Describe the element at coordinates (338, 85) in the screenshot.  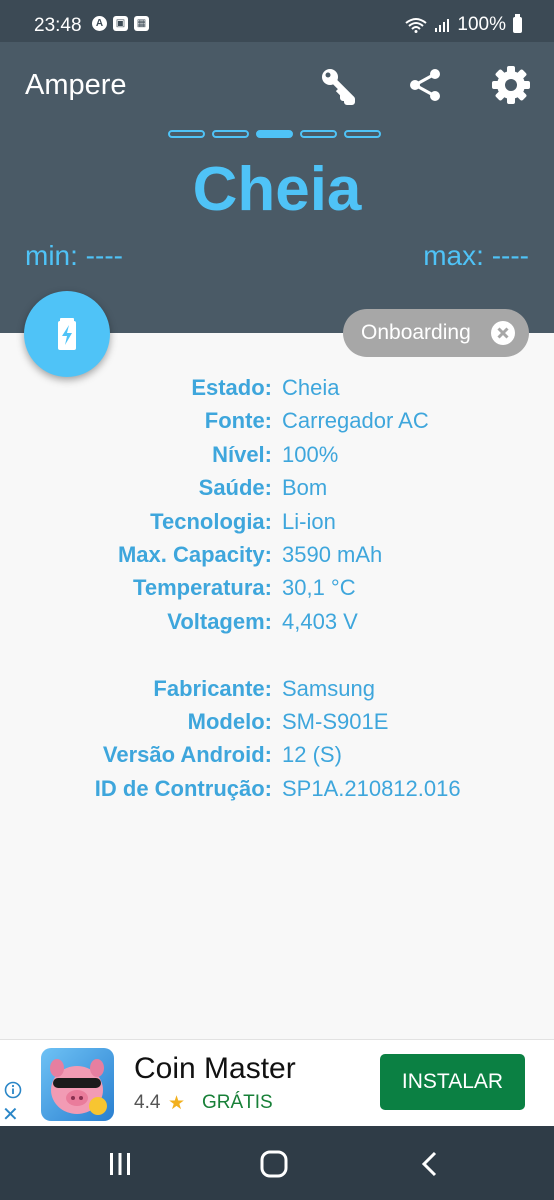
I see `key-icon` at that location.